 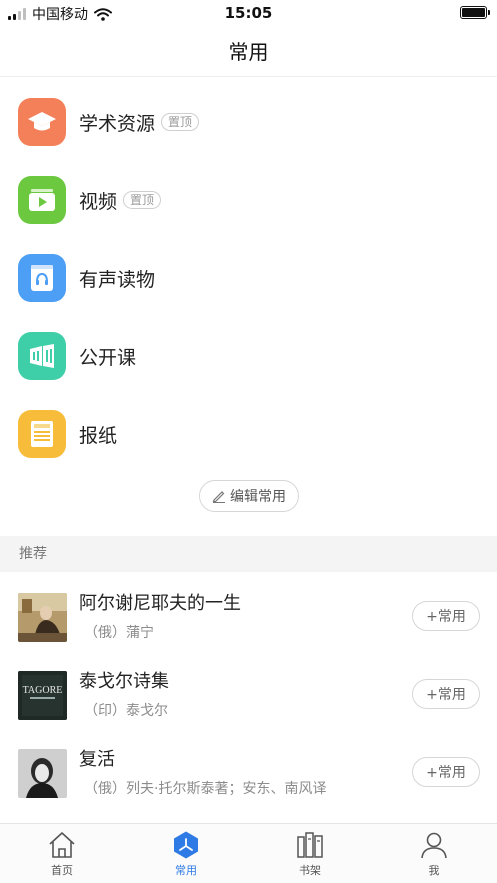 I want to click on book-cover: TAGORE, so click(x=42, y=695).